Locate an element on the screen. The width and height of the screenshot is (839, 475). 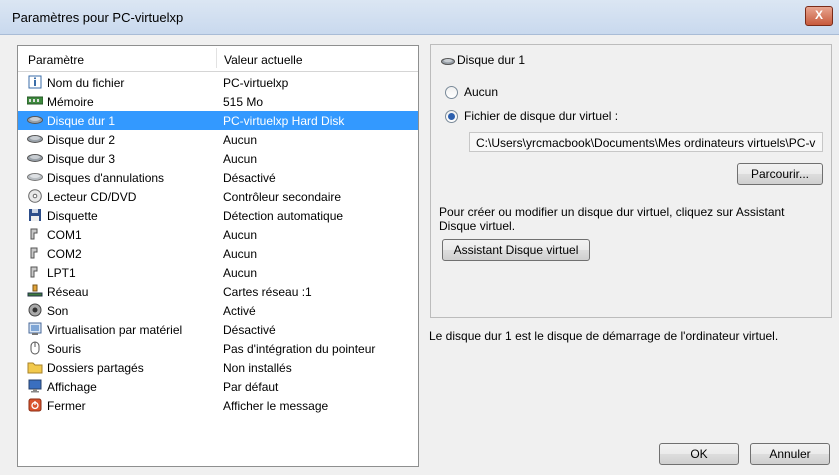
radio-vhd: Fichier de disque dur virtuel : is located at coordinates (531, 116).